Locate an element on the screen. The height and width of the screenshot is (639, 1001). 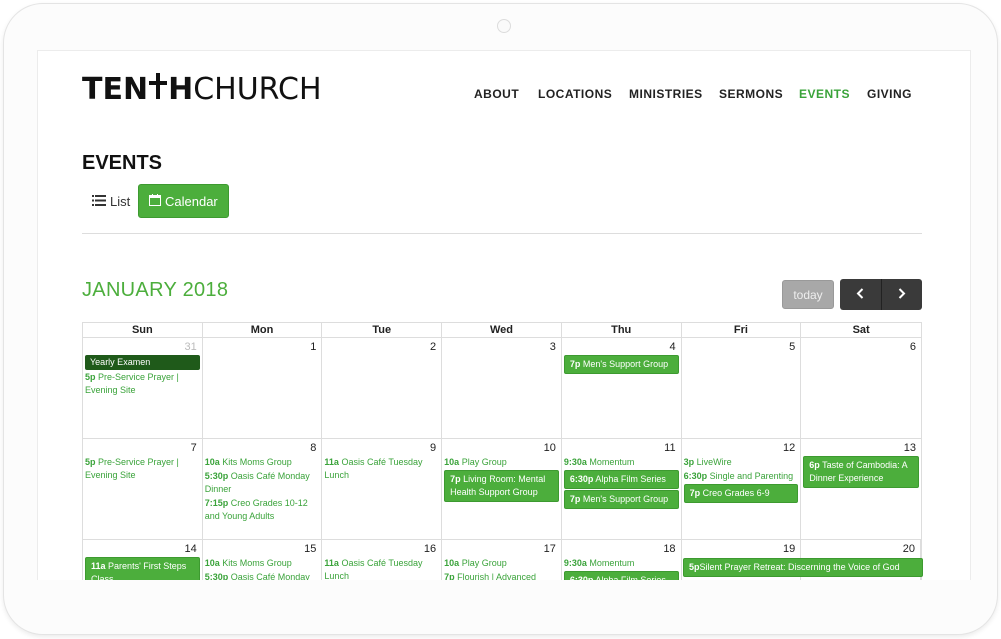
event-time: 10a is located at coordinates (212, 563).